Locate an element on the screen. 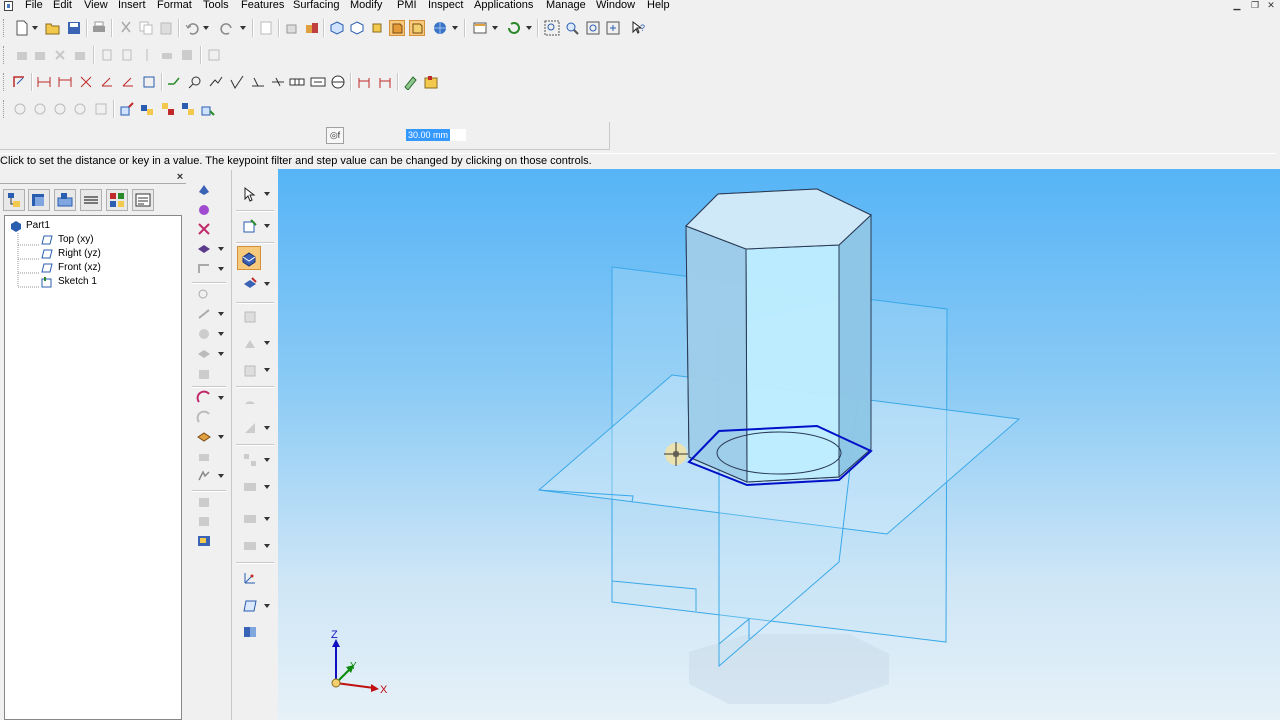 The image size is (1280, 720). horizontal-vertical-icon is located at coordinates (168, 109).